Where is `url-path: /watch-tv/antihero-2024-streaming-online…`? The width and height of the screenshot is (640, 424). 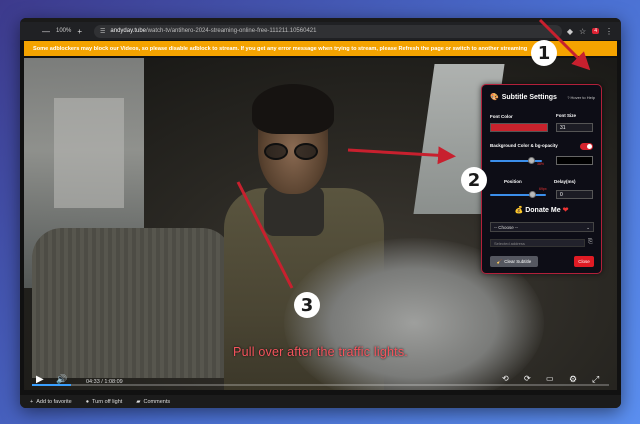 url-path: /watch-tv/antihero-2024-streaming-online… is located at coordinates (231, 31).